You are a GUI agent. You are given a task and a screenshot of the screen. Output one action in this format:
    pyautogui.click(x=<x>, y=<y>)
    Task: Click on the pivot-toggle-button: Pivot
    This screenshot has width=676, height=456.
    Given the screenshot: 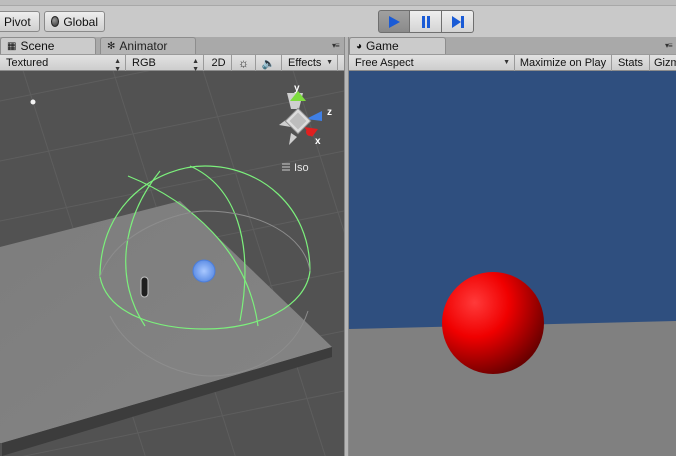 What is the action you would take?
    pyautogui.click(x=20, y=21)
    